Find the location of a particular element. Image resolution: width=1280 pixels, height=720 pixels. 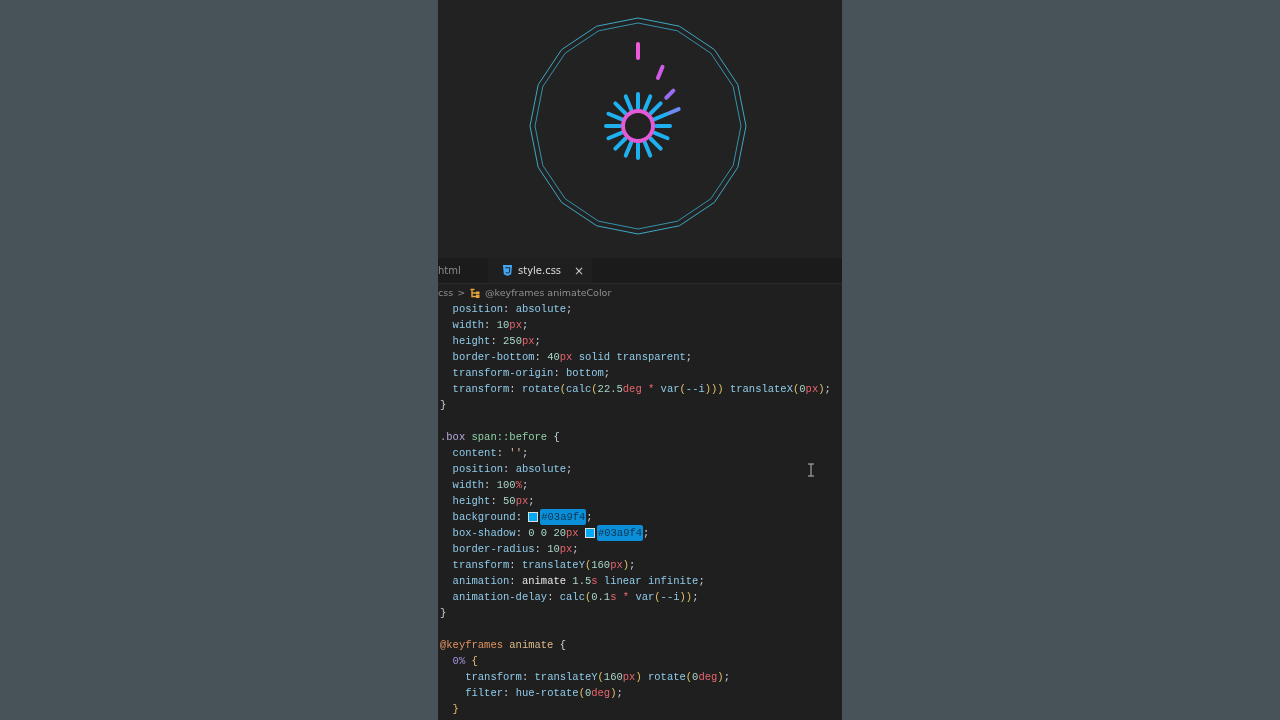

code-line: transform: translateY(160px) rotate(0deg); is located at coordinates (597, 677).